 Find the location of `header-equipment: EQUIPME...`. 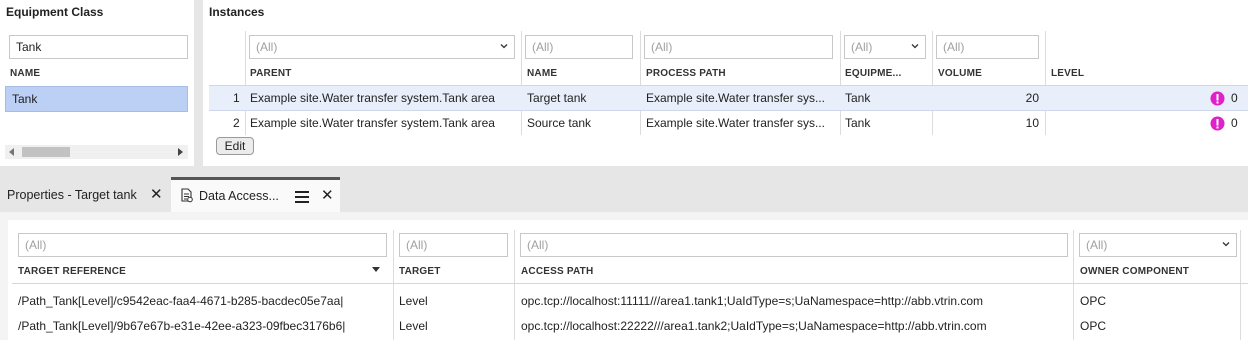

header-equipment: EQUIPME... is located at coordinates (873, 73).